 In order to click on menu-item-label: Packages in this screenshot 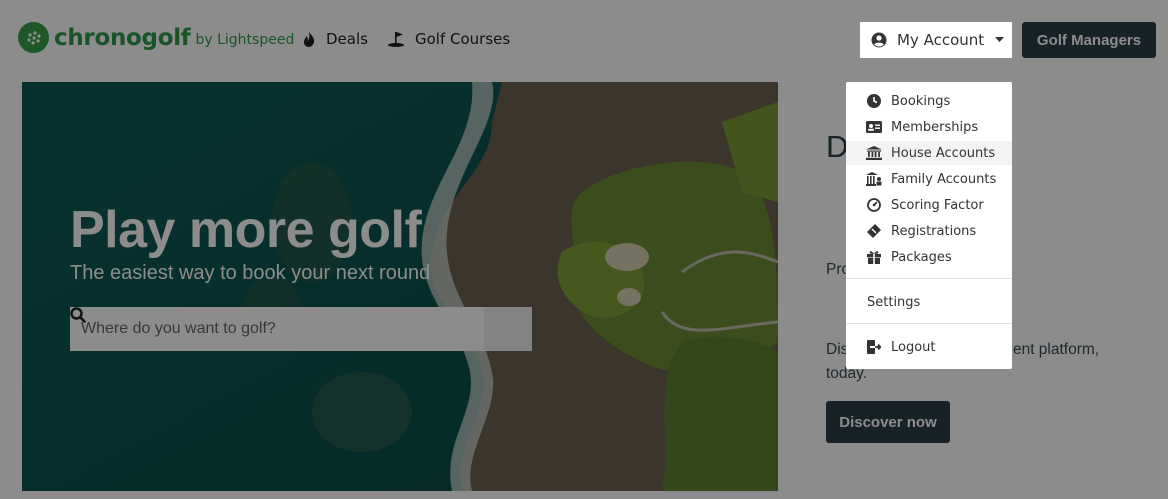, I will do `click(921, 257)`.